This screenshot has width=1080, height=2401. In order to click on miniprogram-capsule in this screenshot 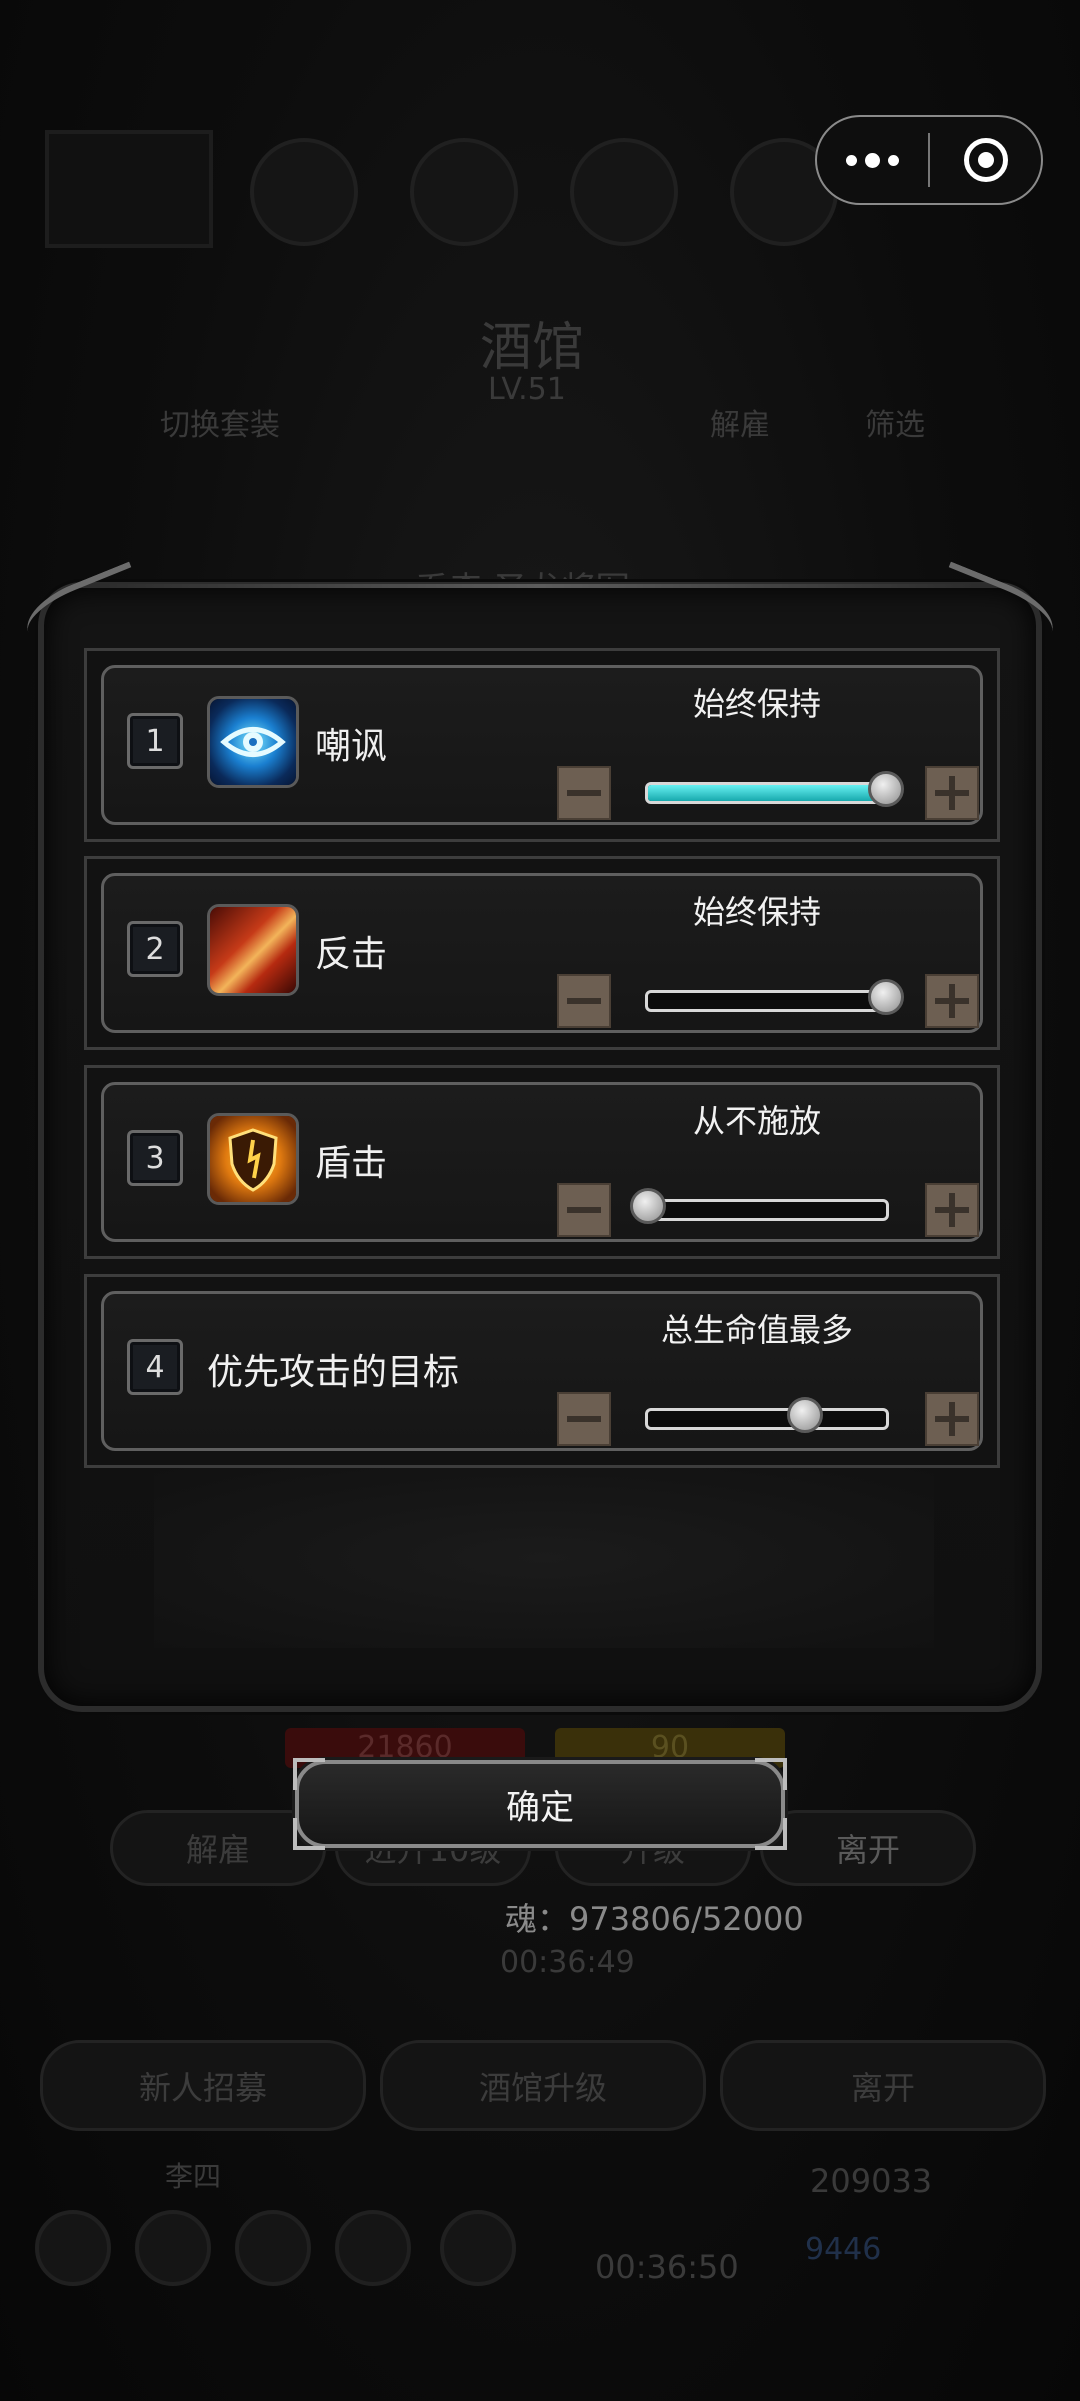, I will do `click(929, 160)`.